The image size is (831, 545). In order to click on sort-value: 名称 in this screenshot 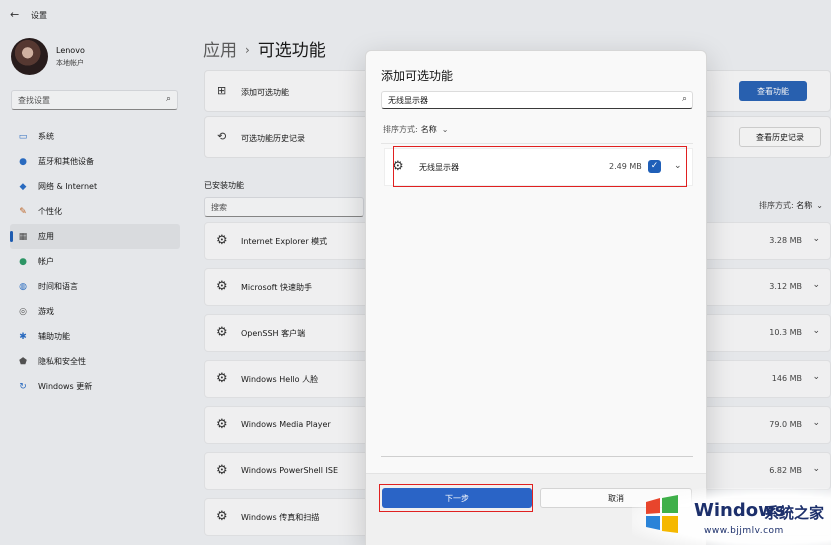, I will do `click(428, 129)`.